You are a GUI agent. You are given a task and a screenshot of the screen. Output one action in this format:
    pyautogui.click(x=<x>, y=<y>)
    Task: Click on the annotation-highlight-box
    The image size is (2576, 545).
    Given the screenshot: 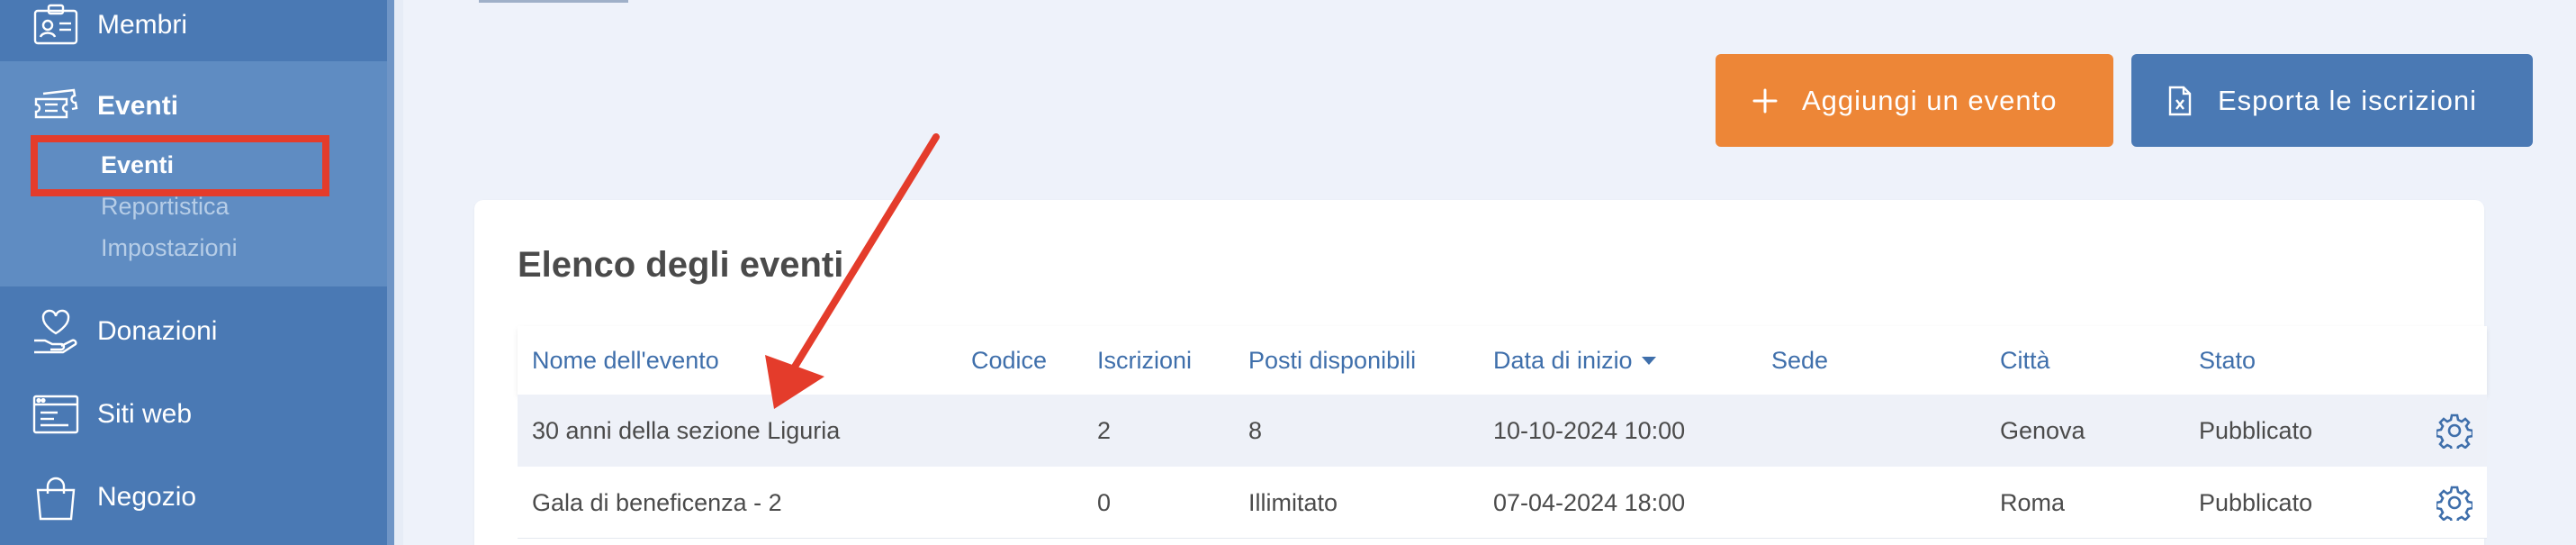 What is the action you would take?
    pyautogui.click(x=180, y=165)
    